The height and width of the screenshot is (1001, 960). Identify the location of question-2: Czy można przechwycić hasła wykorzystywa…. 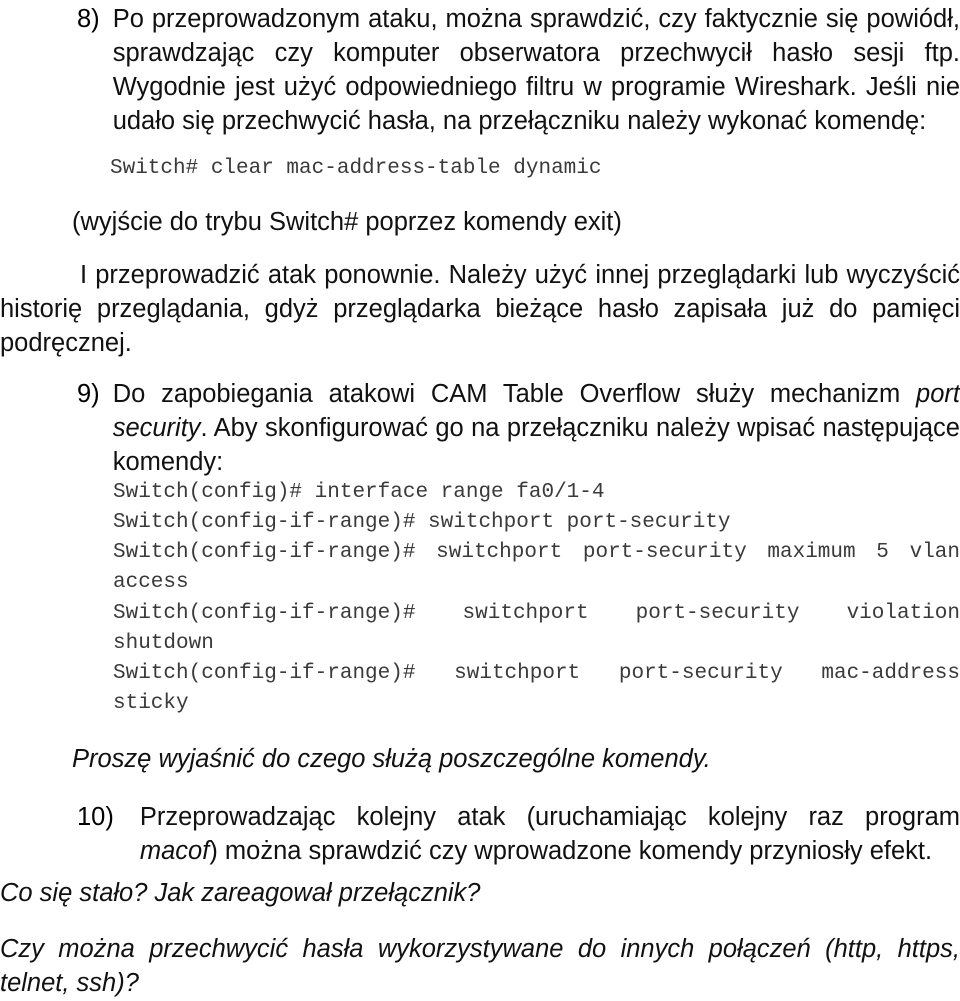
(480, 966).